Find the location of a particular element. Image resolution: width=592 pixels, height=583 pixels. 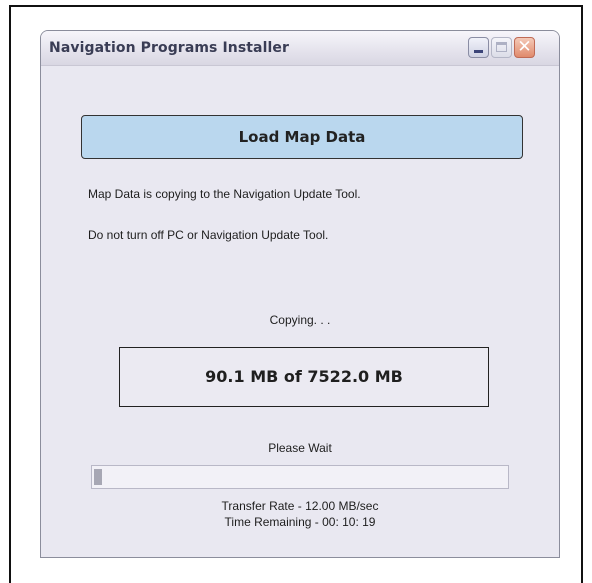

close-button: ✕ is located at coordinates (524, 47).